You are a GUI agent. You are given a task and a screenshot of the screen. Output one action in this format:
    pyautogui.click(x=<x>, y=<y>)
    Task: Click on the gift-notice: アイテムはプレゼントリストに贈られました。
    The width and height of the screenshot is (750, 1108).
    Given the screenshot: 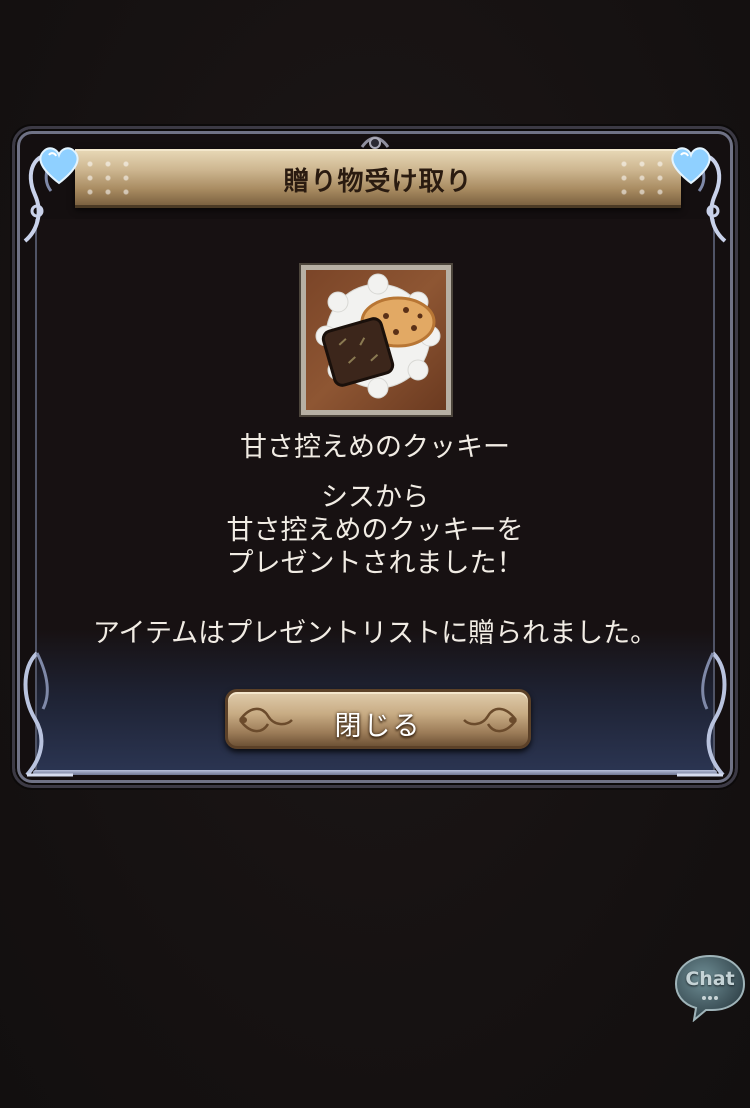 What is the action you would take?
    pyautogui.click(x=375, y=633)
    